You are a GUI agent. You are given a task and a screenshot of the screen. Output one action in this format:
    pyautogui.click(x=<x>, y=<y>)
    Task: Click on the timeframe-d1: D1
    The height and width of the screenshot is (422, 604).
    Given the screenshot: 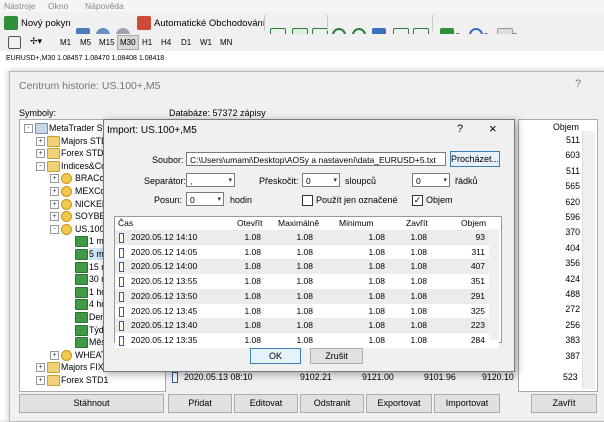 What is the action you would take?
    pyautogui.click(x=186, y=42)
    